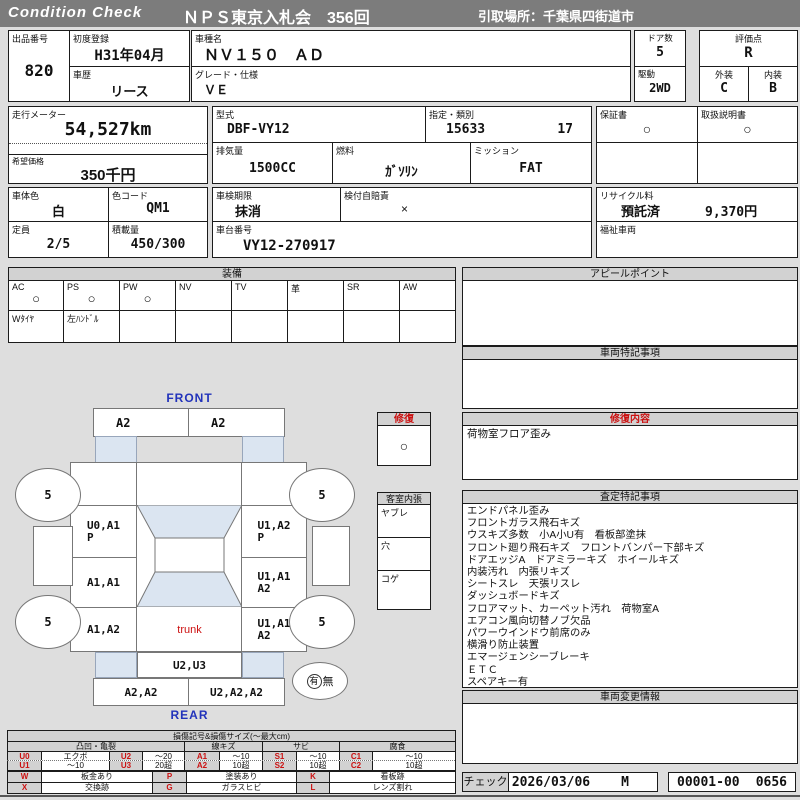 The image size is (800, 800). What do you see at coordinates (108, 143) in the screenshot?
I see `dotted-divider` at bounding box center [108, 143].